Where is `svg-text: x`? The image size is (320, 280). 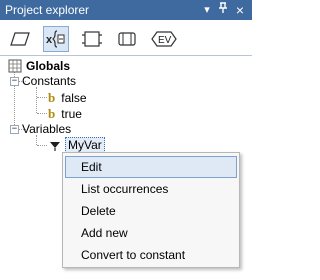
svg-text: x is located at coordinates (49, 40).